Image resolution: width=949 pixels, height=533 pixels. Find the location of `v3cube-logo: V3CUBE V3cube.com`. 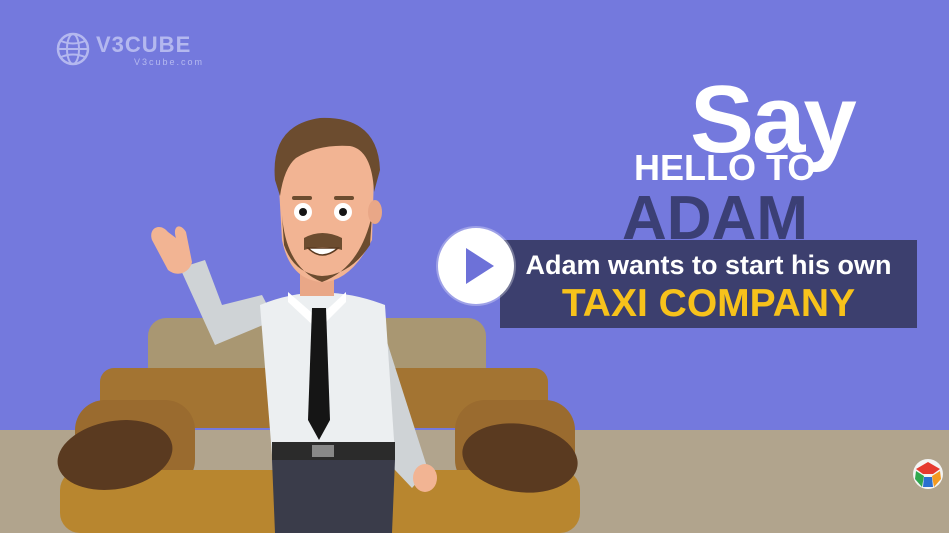

v3cube-logo: V3CUBE V3cube.com is located at coordinates (136, 51).